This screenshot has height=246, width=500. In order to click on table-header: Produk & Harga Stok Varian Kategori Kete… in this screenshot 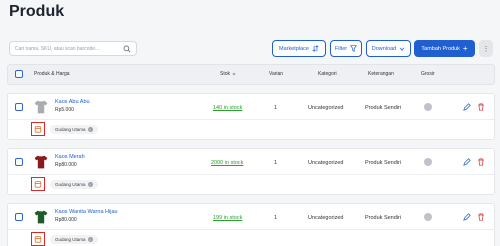, I will do `click(251, 74)`.